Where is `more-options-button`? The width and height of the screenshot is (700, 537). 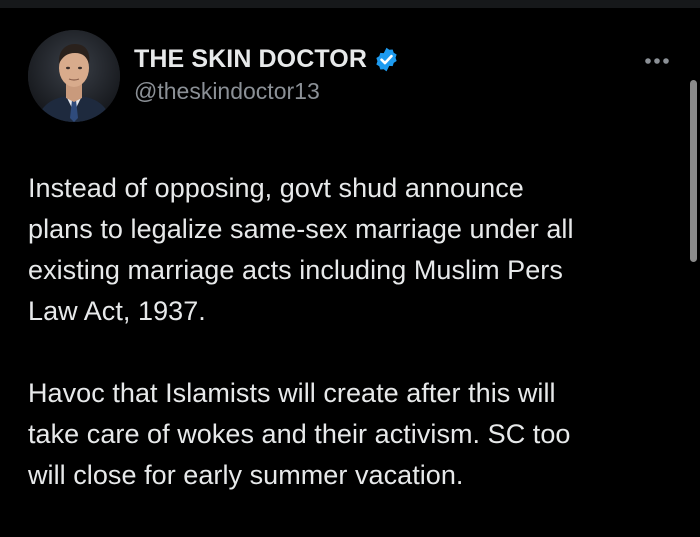
more-options-button is located at coordinates (657, 61).